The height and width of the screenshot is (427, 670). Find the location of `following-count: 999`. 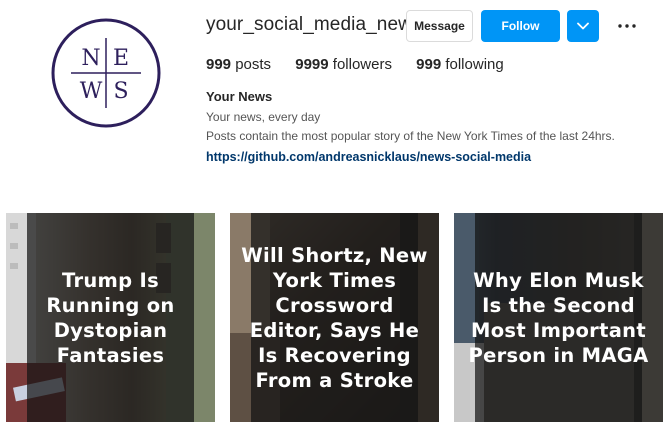

following-count: 999 is located at coordinates (429, 64).